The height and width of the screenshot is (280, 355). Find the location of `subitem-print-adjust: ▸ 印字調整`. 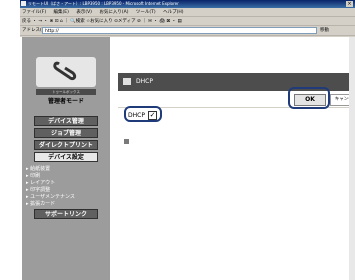

subitem-print-adjust: ▸ 印字調整 is located at coordinates (38, 189).